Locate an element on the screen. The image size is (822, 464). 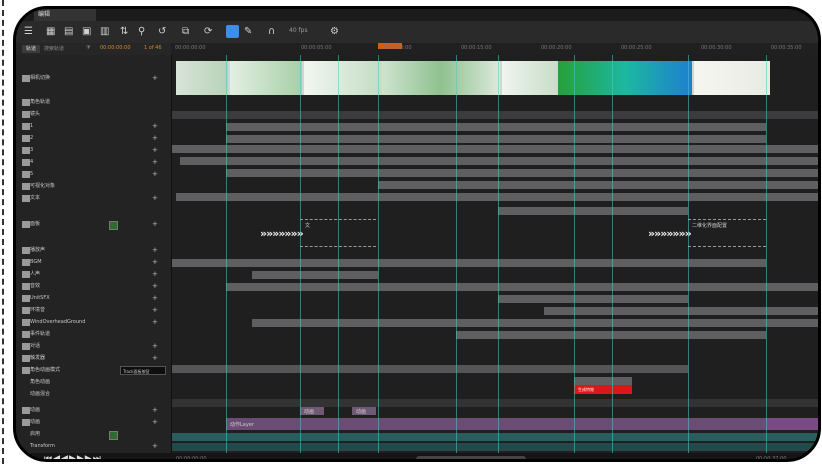
ruler-tick-label: 00:00:15:00 is located at coordinates (476, 48).